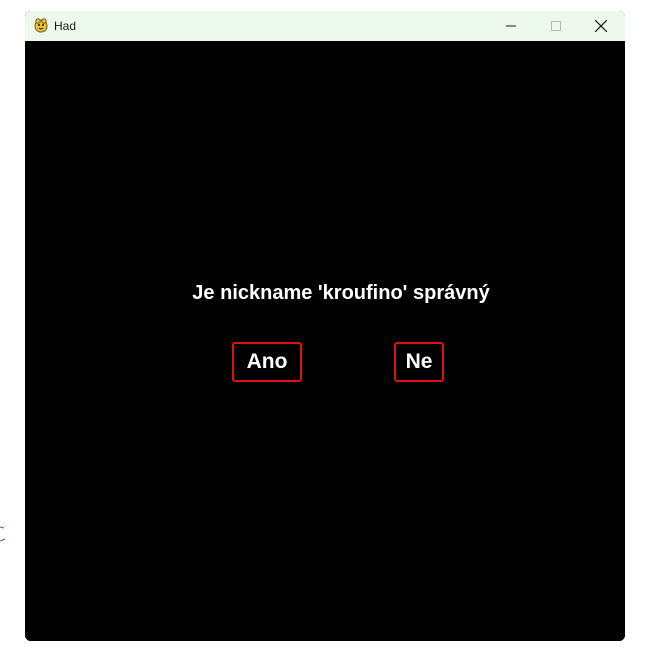 The image size is (650, 650). I want to click on title-bar: Had, so click(325, 26).